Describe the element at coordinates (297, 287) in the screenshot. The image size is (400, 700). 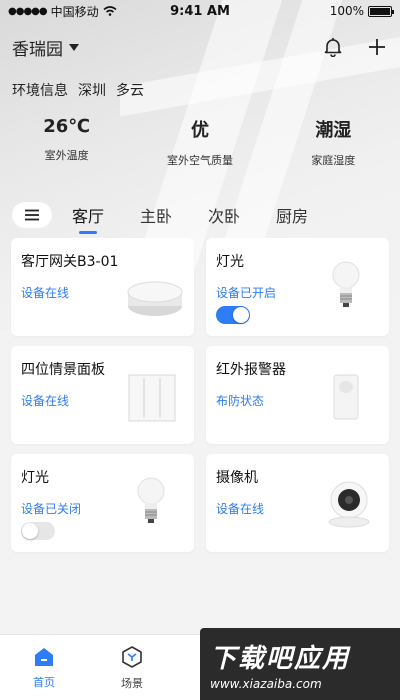
I see `device-card-light-on: 灯光 设备已开启` at that location.